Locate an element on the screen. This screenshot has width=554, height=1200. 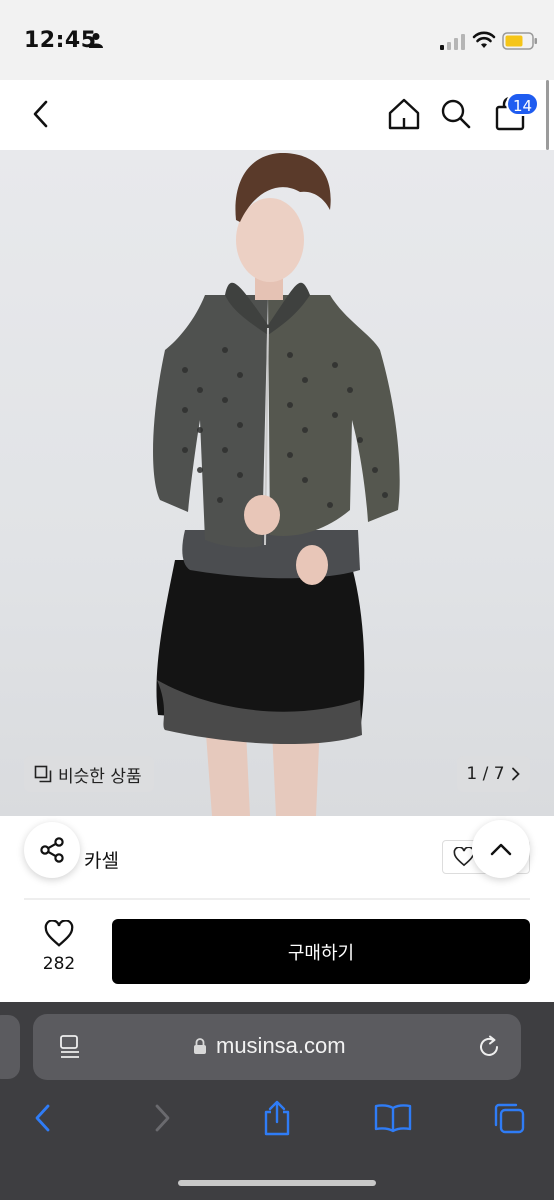
back-button is located at coordinates (42, 114).